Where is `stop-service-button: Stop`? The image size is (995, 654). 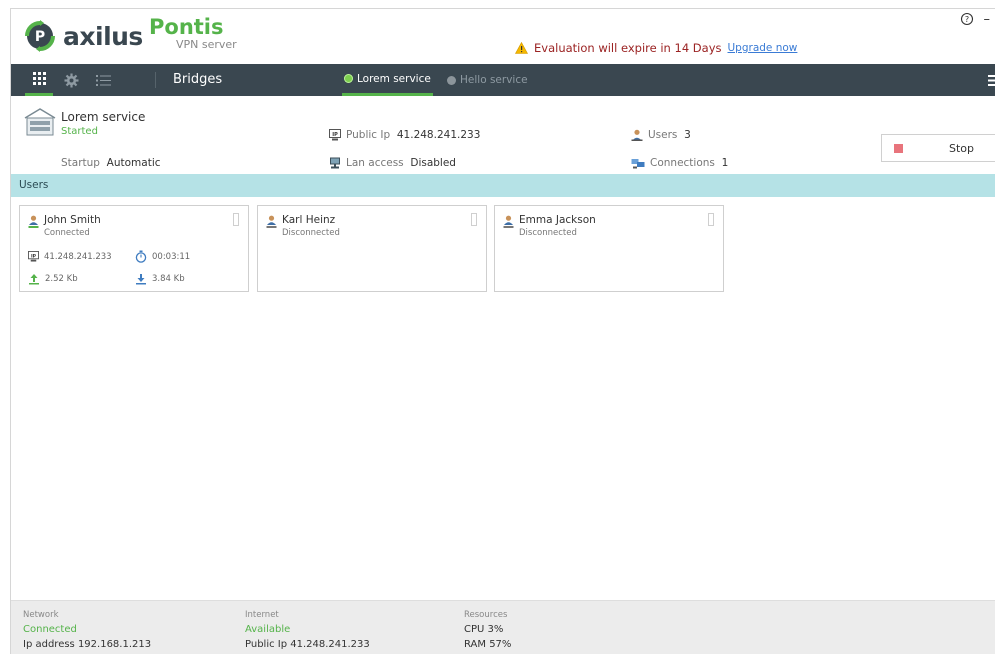
stop-service-button: Stop is located at coordinates (938, 148).